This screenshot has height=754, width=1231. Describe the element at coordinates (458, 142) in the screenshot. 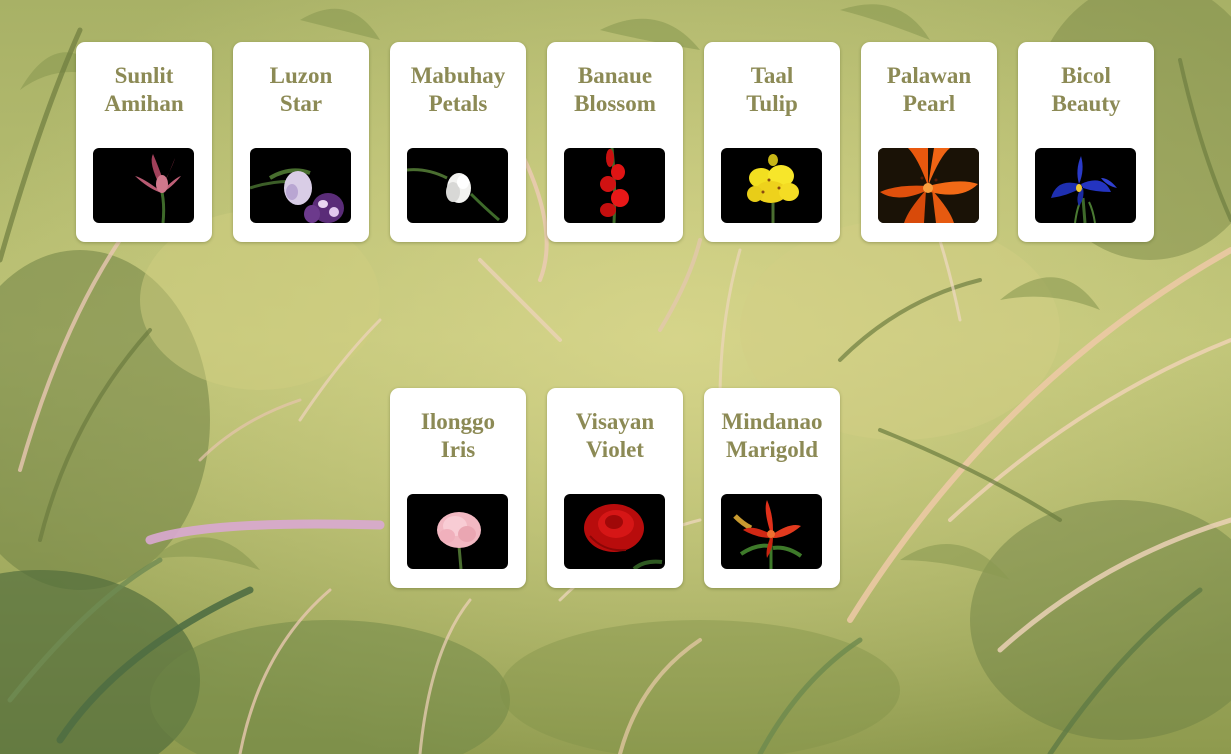

I see `flower-card: Mabuhay Petals` at that location.